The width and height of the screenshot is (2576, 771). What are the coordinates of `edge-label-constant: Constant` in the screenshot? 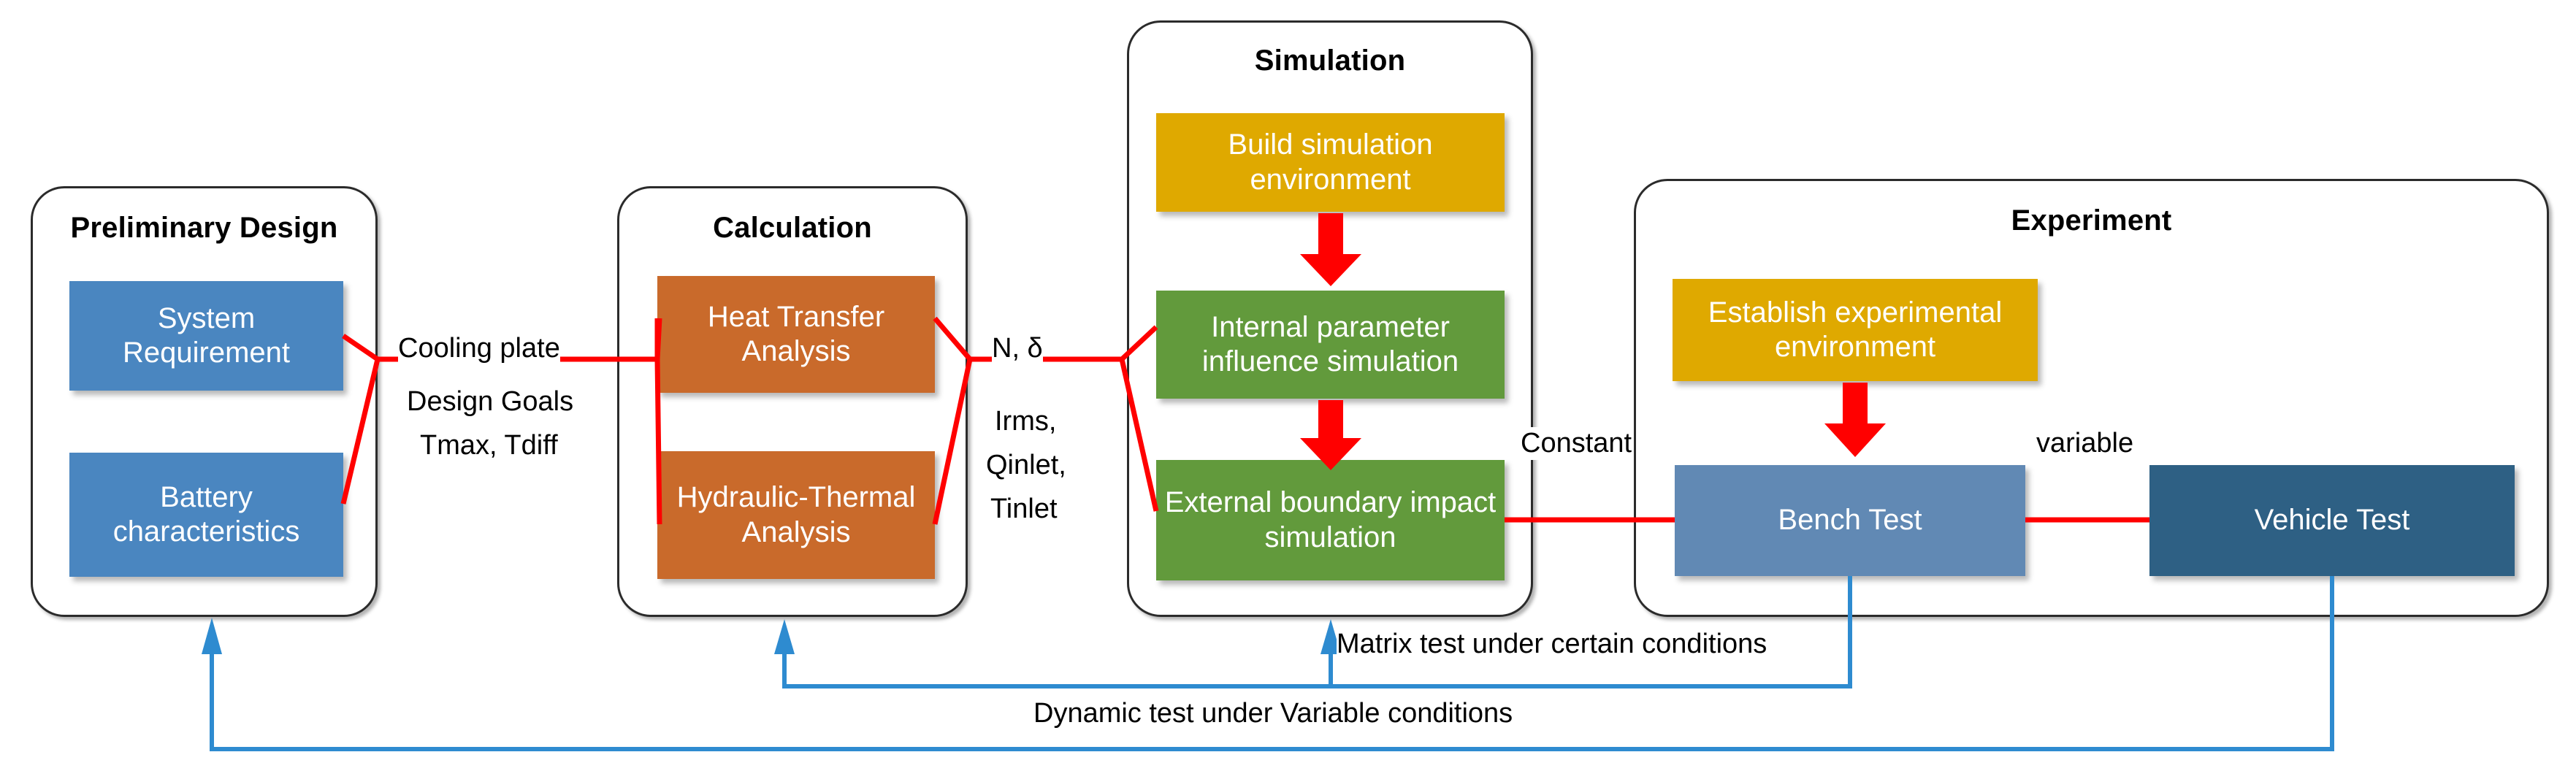 It's located at (1576, 444).